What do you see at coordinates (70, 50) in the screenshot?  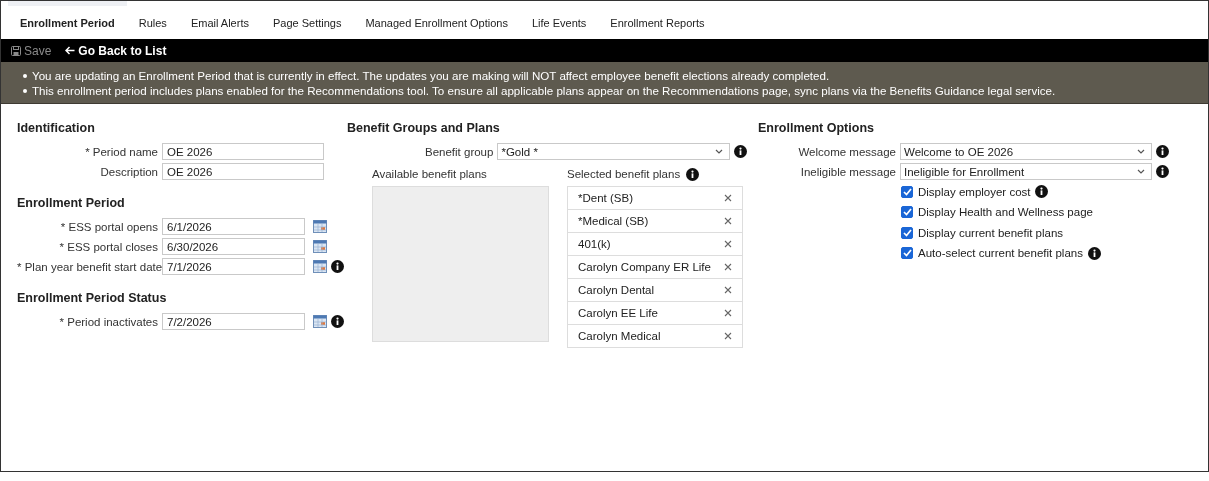 I see `left-arrow-icon` at bounding box center [70, 50].